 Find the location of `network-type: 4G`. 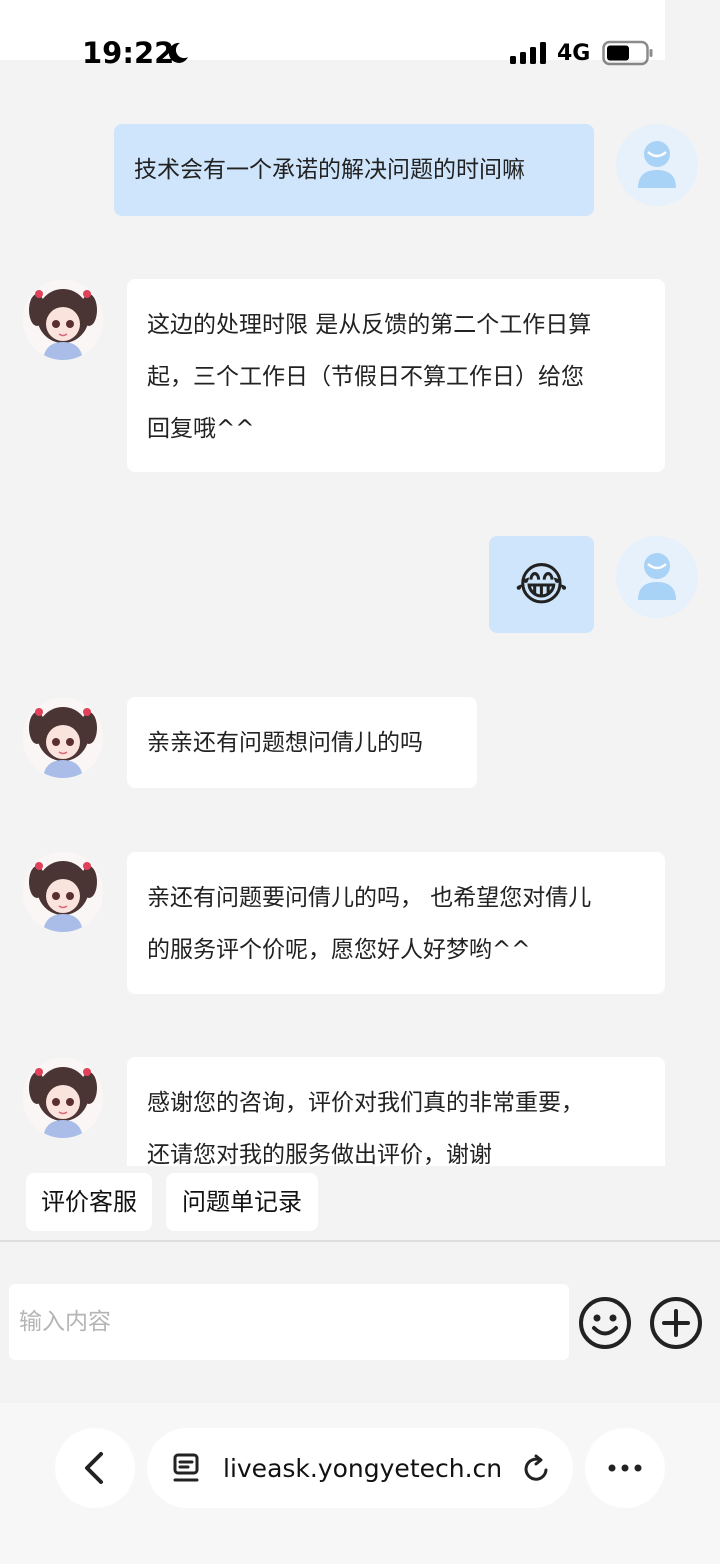

network-type: 4G is located at coordinates (574, 53).